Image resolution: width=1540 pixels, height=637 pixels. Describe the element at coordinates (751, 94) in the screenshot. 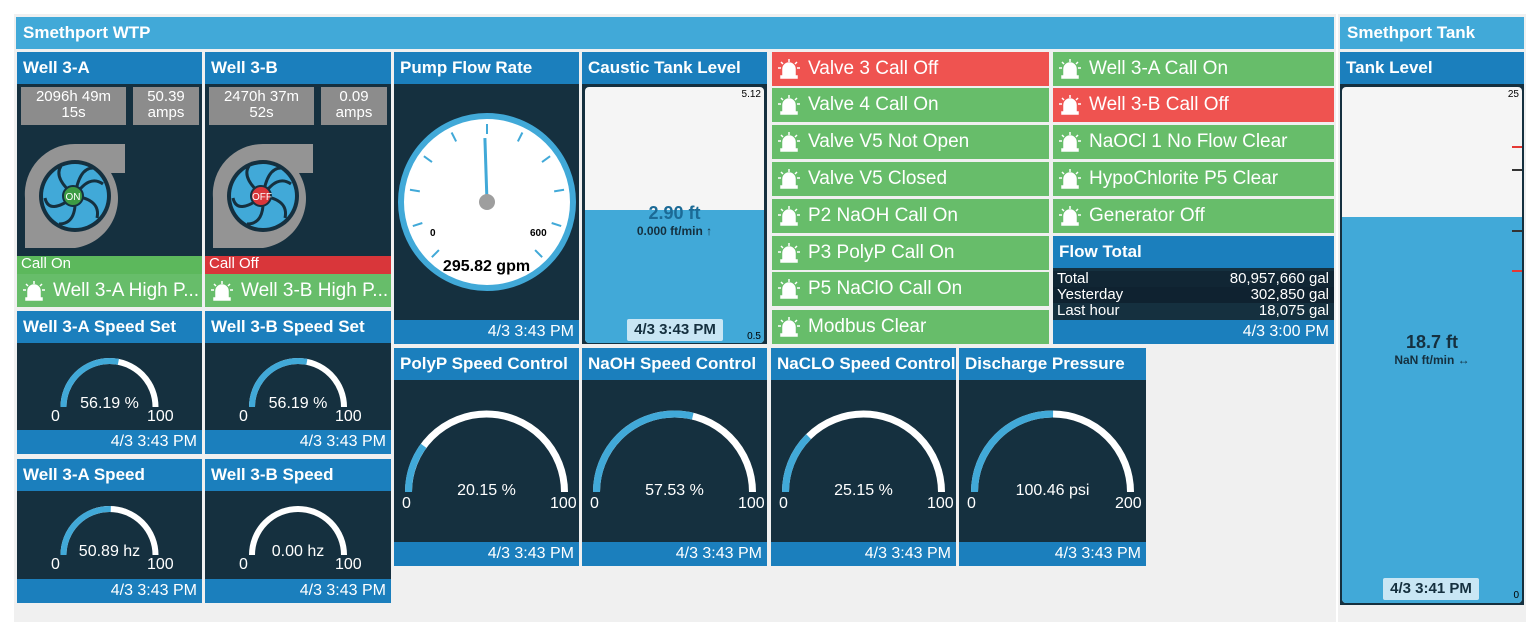

I see `tank-max: 5.12` at that location.